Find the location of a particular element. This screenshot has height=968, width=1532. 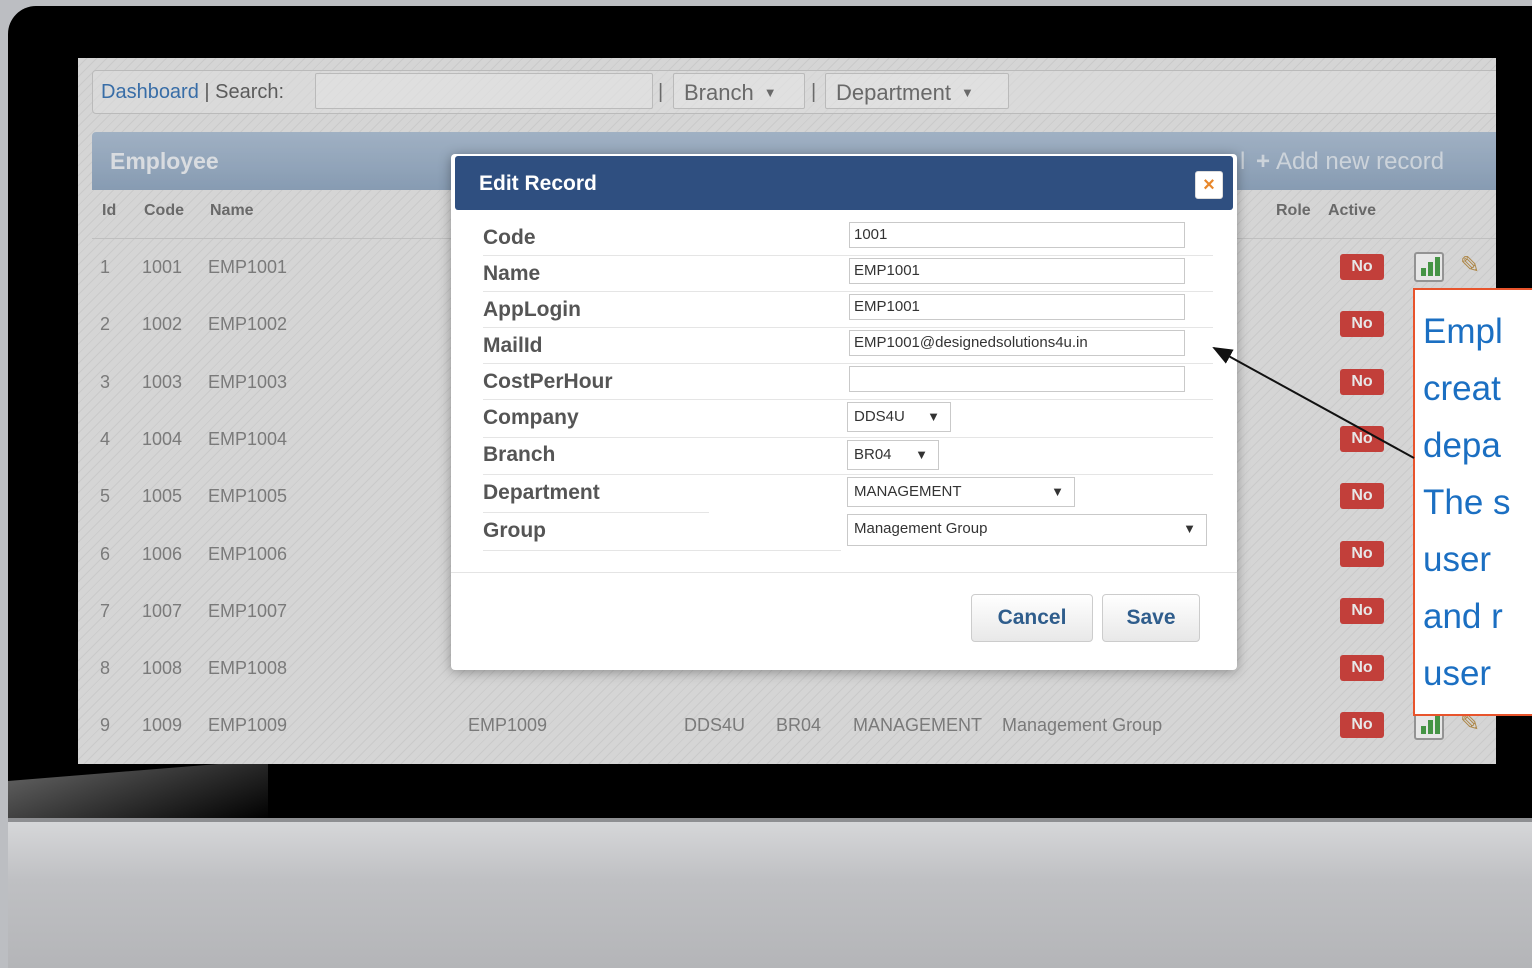

company-select-value: DDS4U is located at coordinates (879, 416).